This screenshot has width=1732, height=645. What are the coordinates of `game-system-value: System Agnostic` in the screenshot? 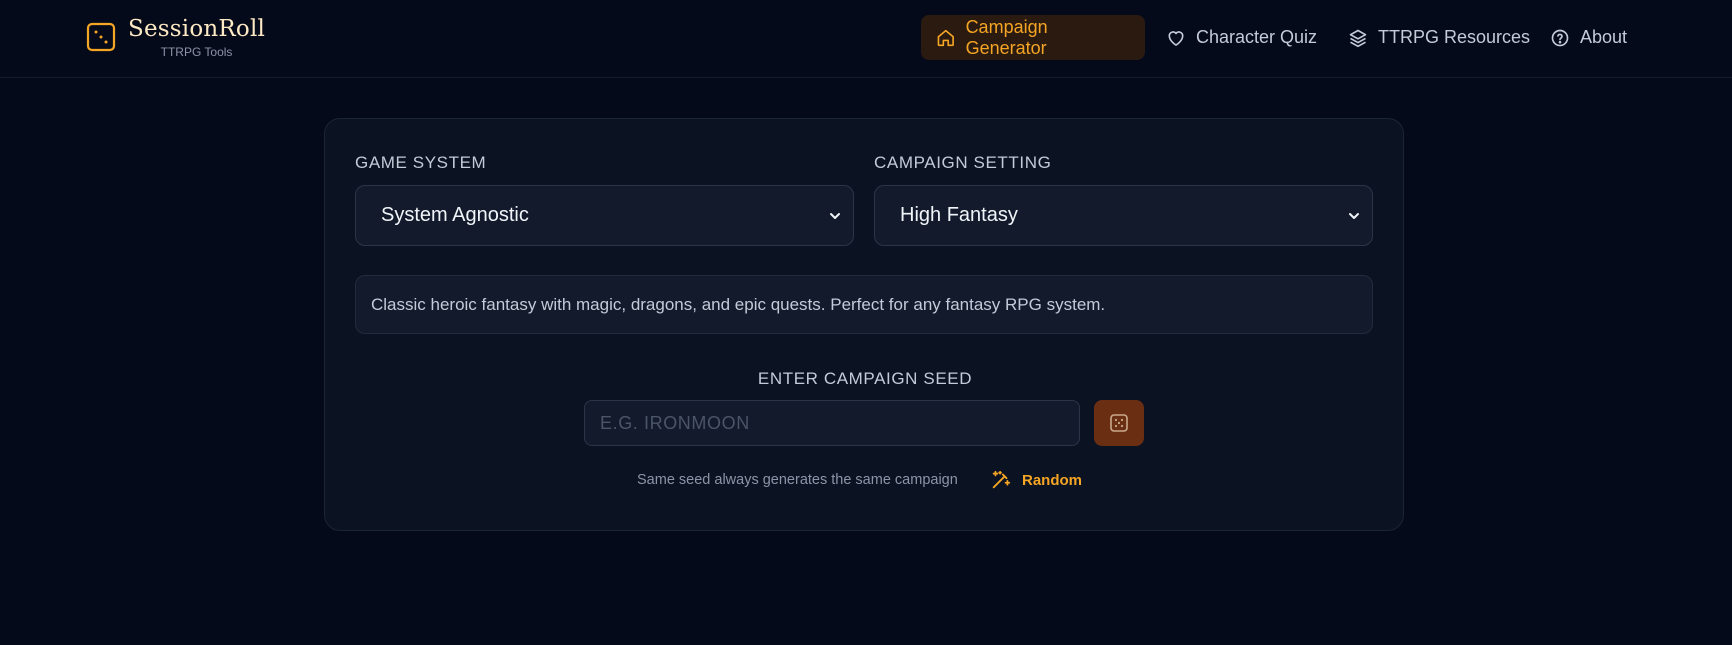 It's located at (455, 215).